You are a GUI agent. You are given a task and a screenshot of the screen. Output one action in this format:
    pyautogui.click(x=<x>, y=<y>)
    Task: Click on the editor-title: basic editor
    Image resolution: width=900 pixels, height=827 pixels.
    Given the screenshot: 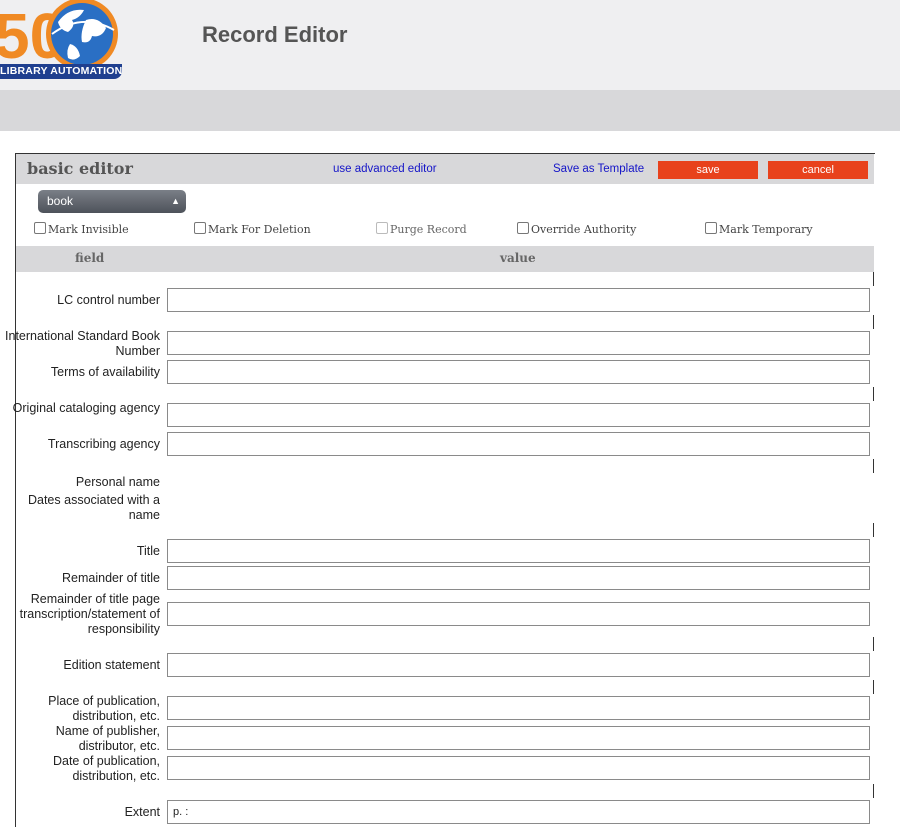 What is the action you would take?
    pyautogui.click(x=80, y=168)
    